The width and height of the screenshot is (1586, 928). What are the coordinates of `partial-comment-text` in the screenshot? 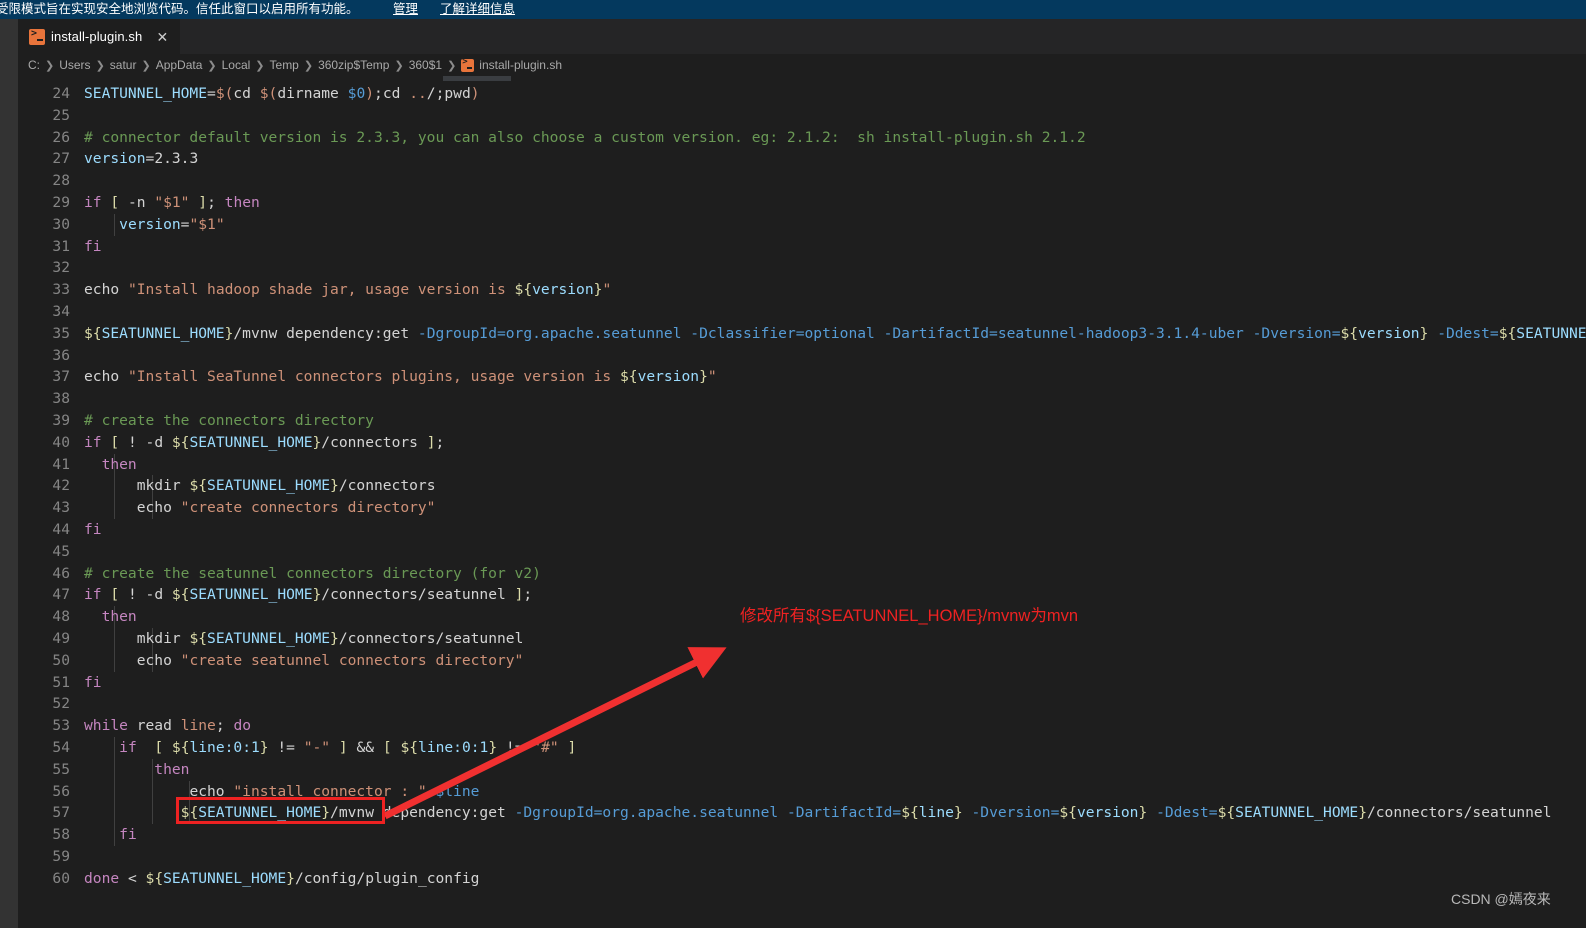 It's located at (192, 79).